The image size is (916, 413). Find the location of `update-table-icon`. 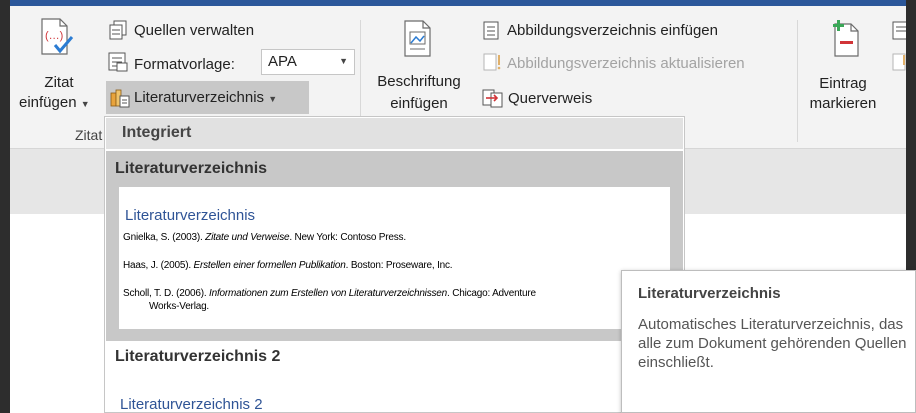

update-table-icon is located at coordinates (492, 62).